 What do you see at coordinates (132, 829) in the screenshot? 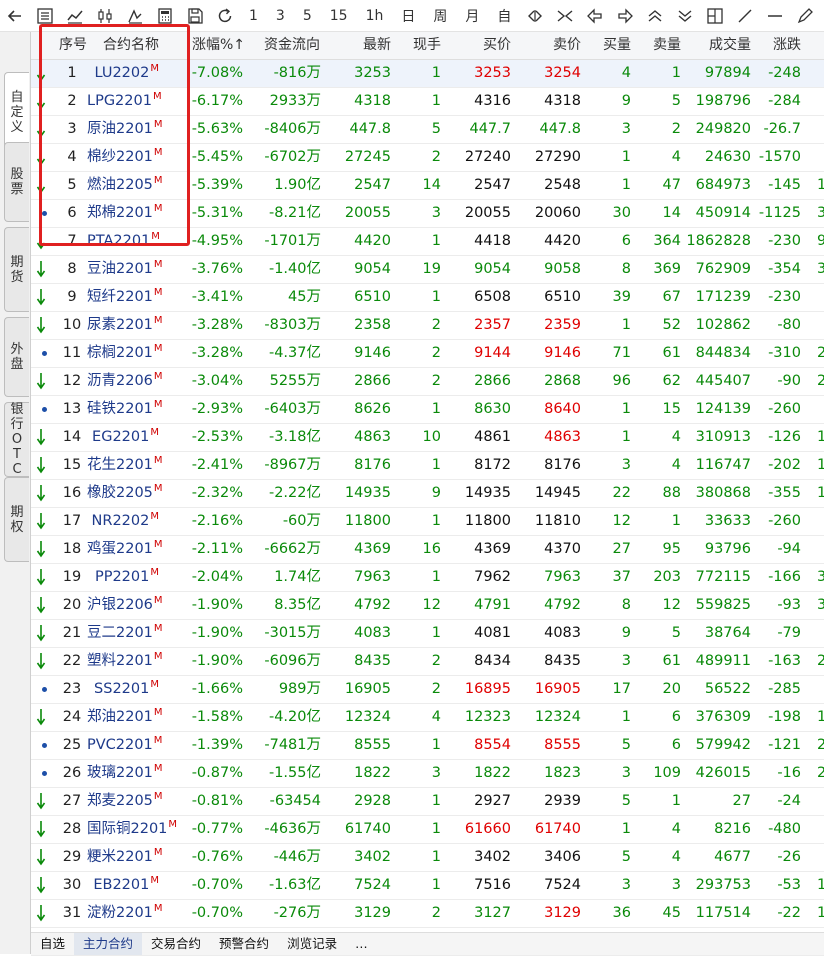
I see `cell-name: 国际铜2201M` at bounding box center [132, 829].